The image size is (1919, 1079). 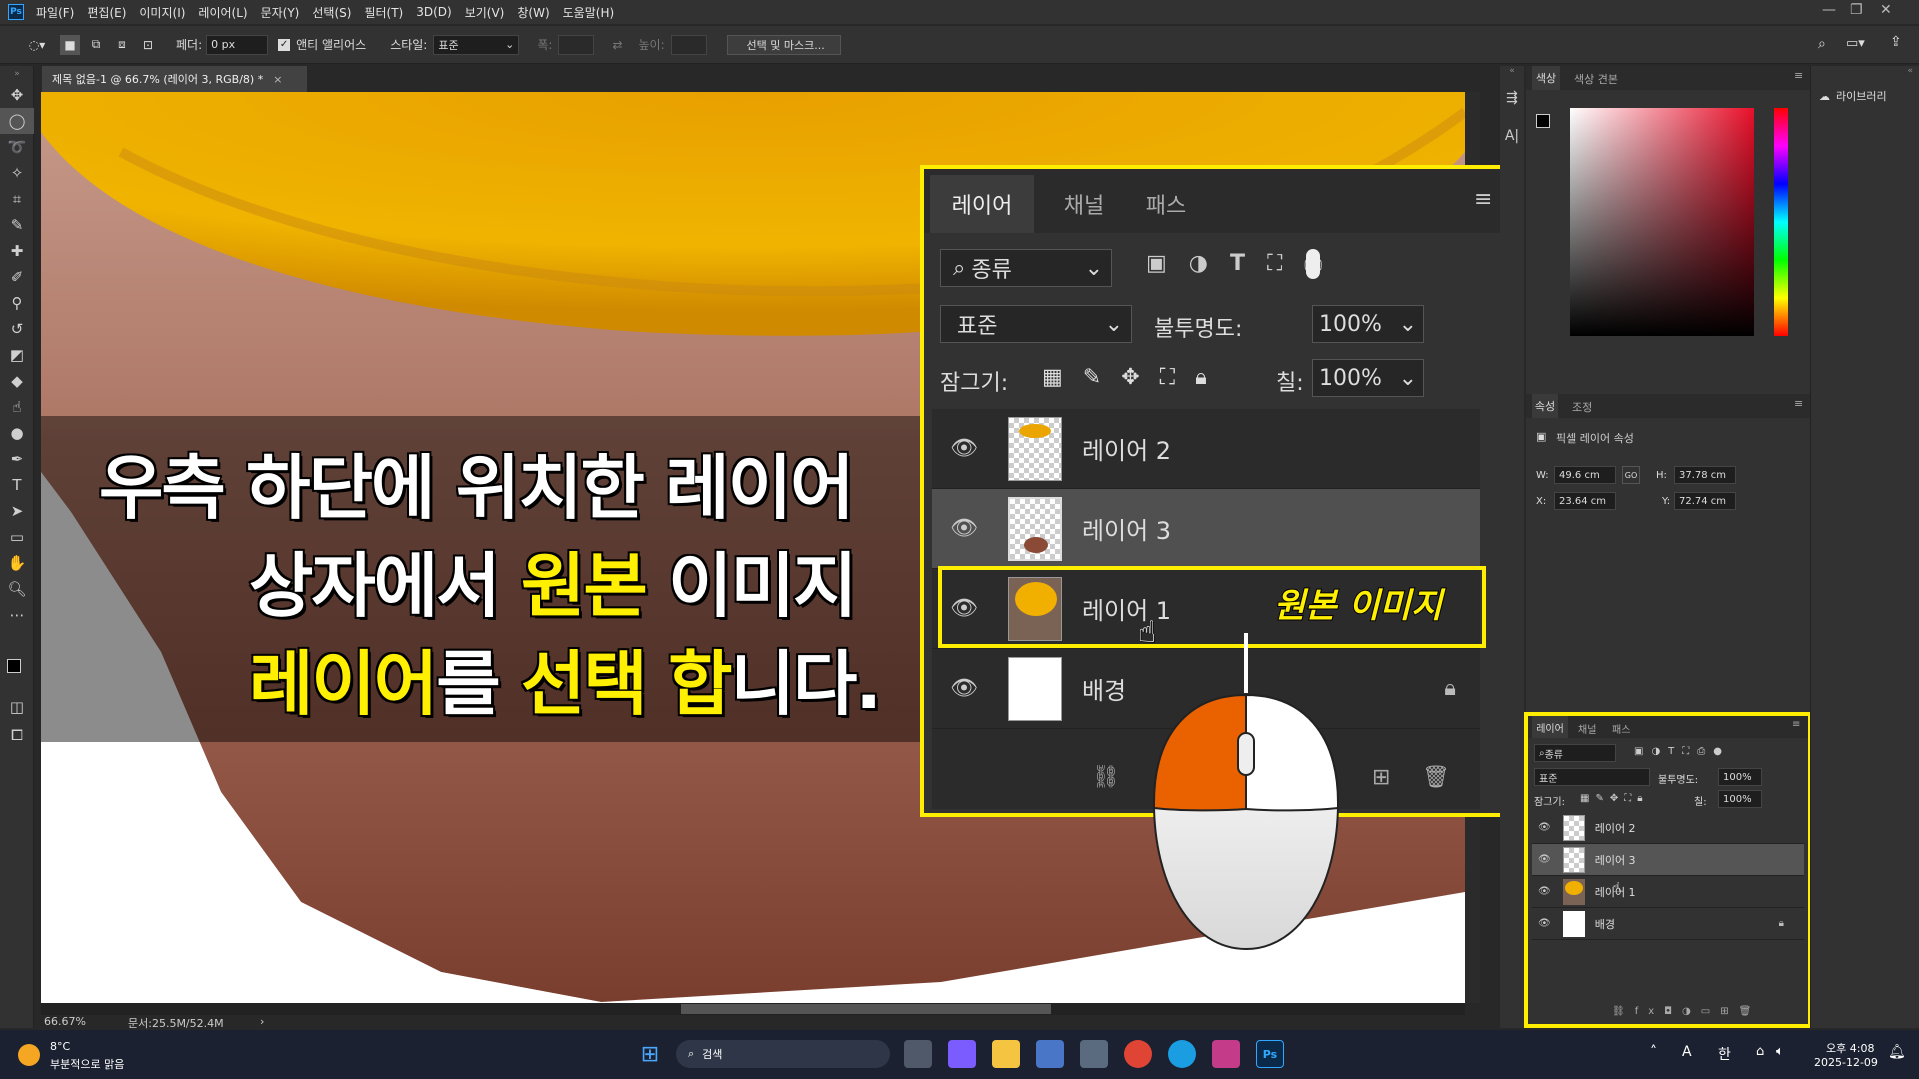 I want to click on tab-properties: 속성, so click(x=1545, y=406).